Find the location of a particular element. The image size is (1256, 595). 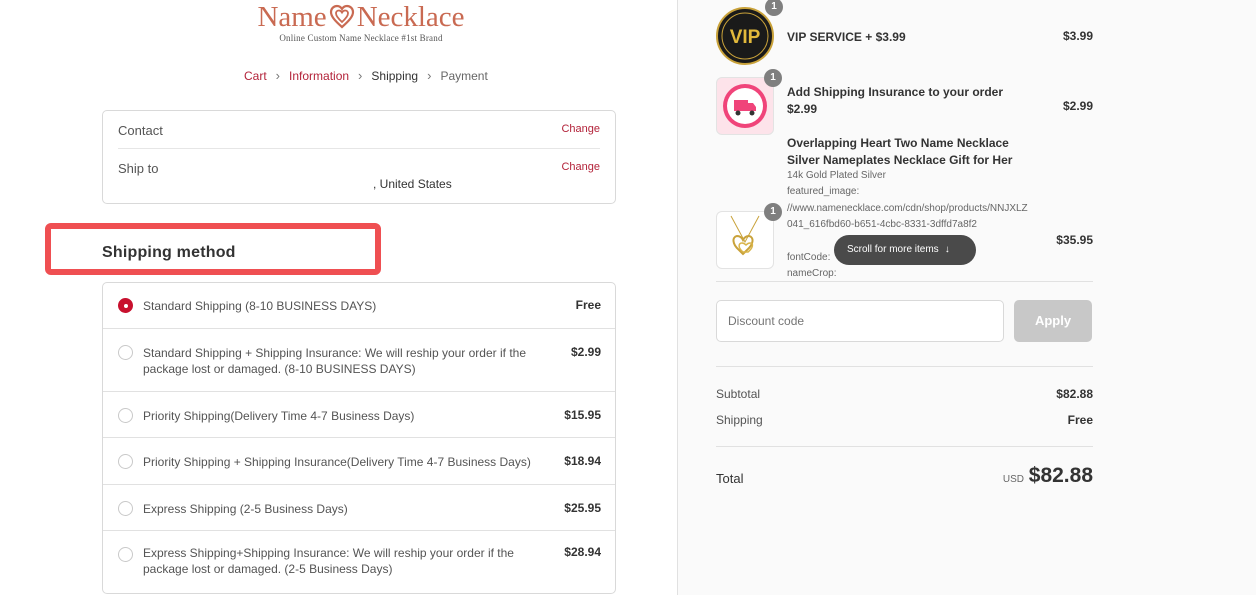

breadcrumb-cart: Cart is located at coordinates (255, 76).